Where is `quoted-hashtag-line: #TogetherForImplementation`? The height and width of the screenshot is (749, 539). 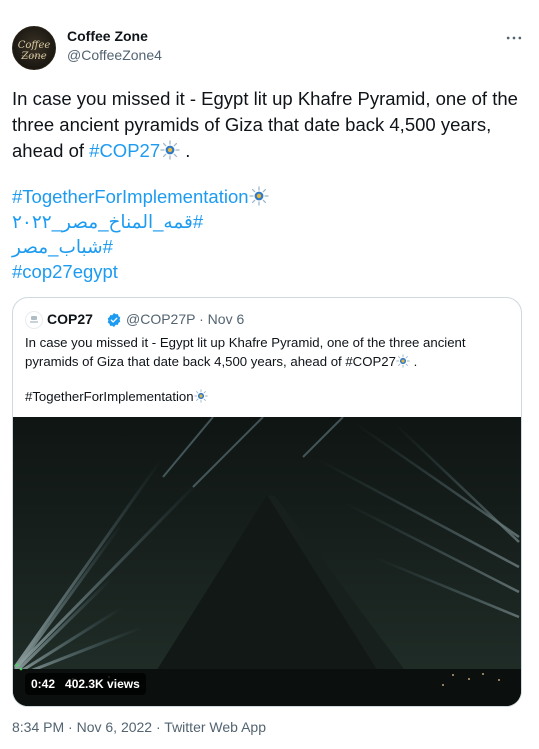
quoted-hashtag-line: #TogetherForImplementation is located at coordinates (116, 396).